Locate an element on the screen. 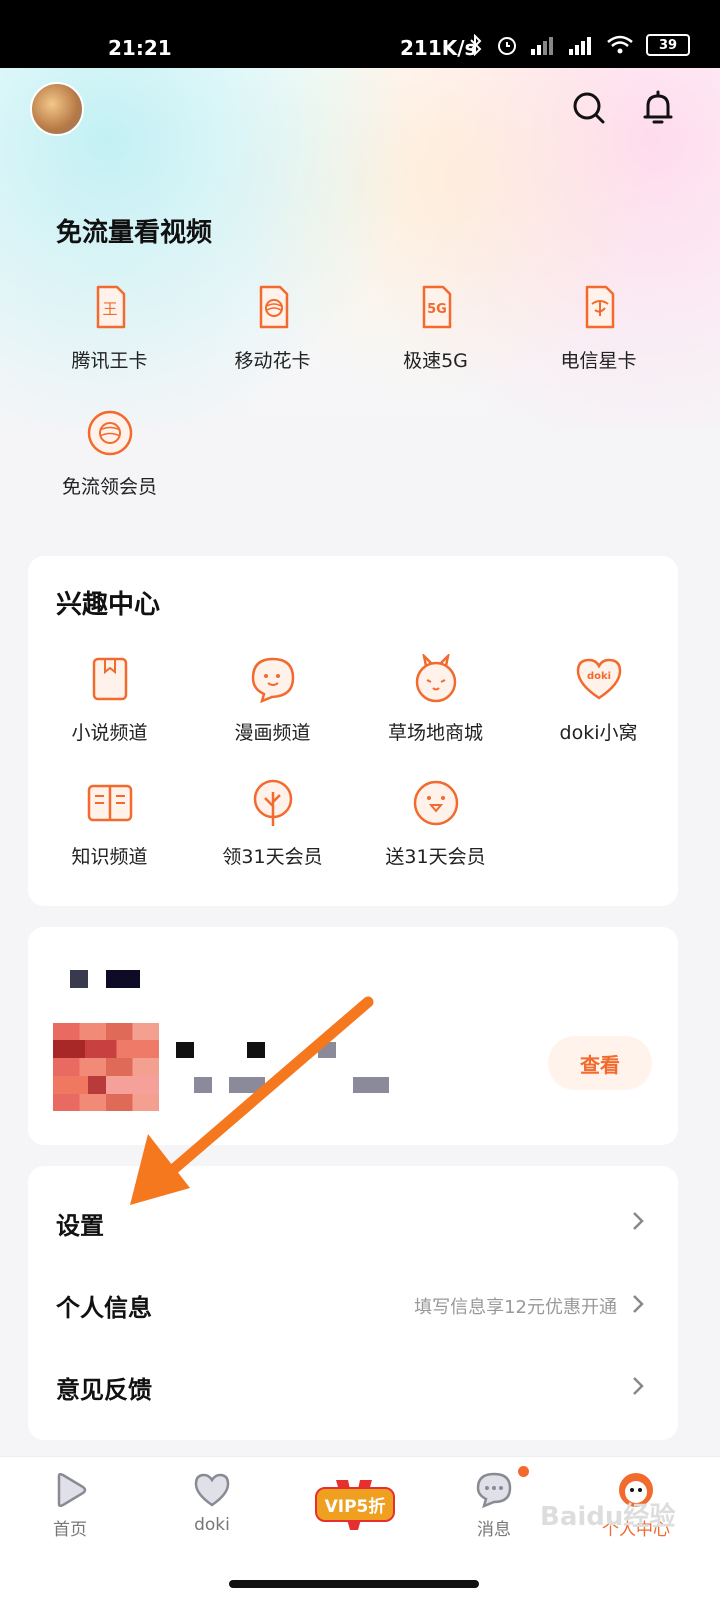 This screenshot has height=1601, width=720. interest-item-novel: 小说频道 is located at coordinates (109, 699).